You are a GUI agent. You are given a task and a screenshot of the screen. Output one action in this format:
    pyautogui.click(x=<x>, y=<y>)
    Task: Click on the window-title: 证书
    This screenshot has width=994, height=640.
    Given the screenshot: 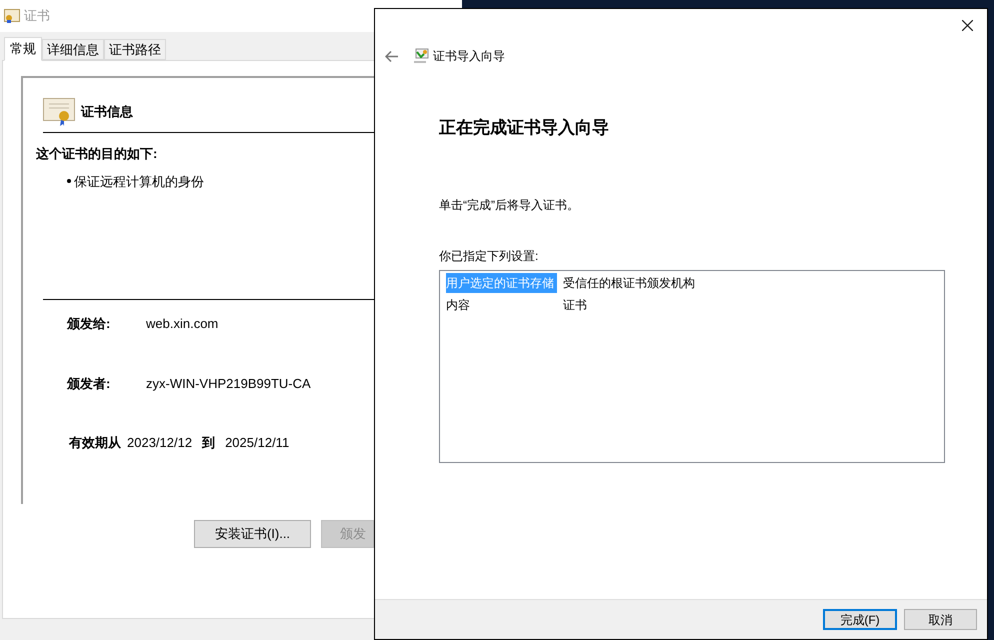 What is the action you would take?
    pyautogui.click(x=37, y=16)
    